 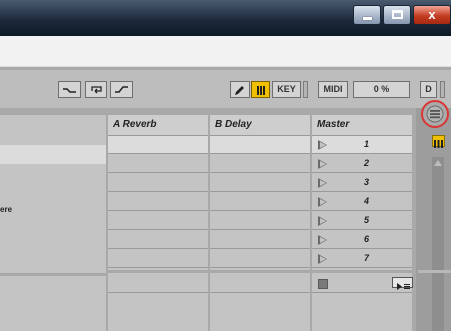 I want to click on cpu-meter: 0 %, so click(x=381, y=89).